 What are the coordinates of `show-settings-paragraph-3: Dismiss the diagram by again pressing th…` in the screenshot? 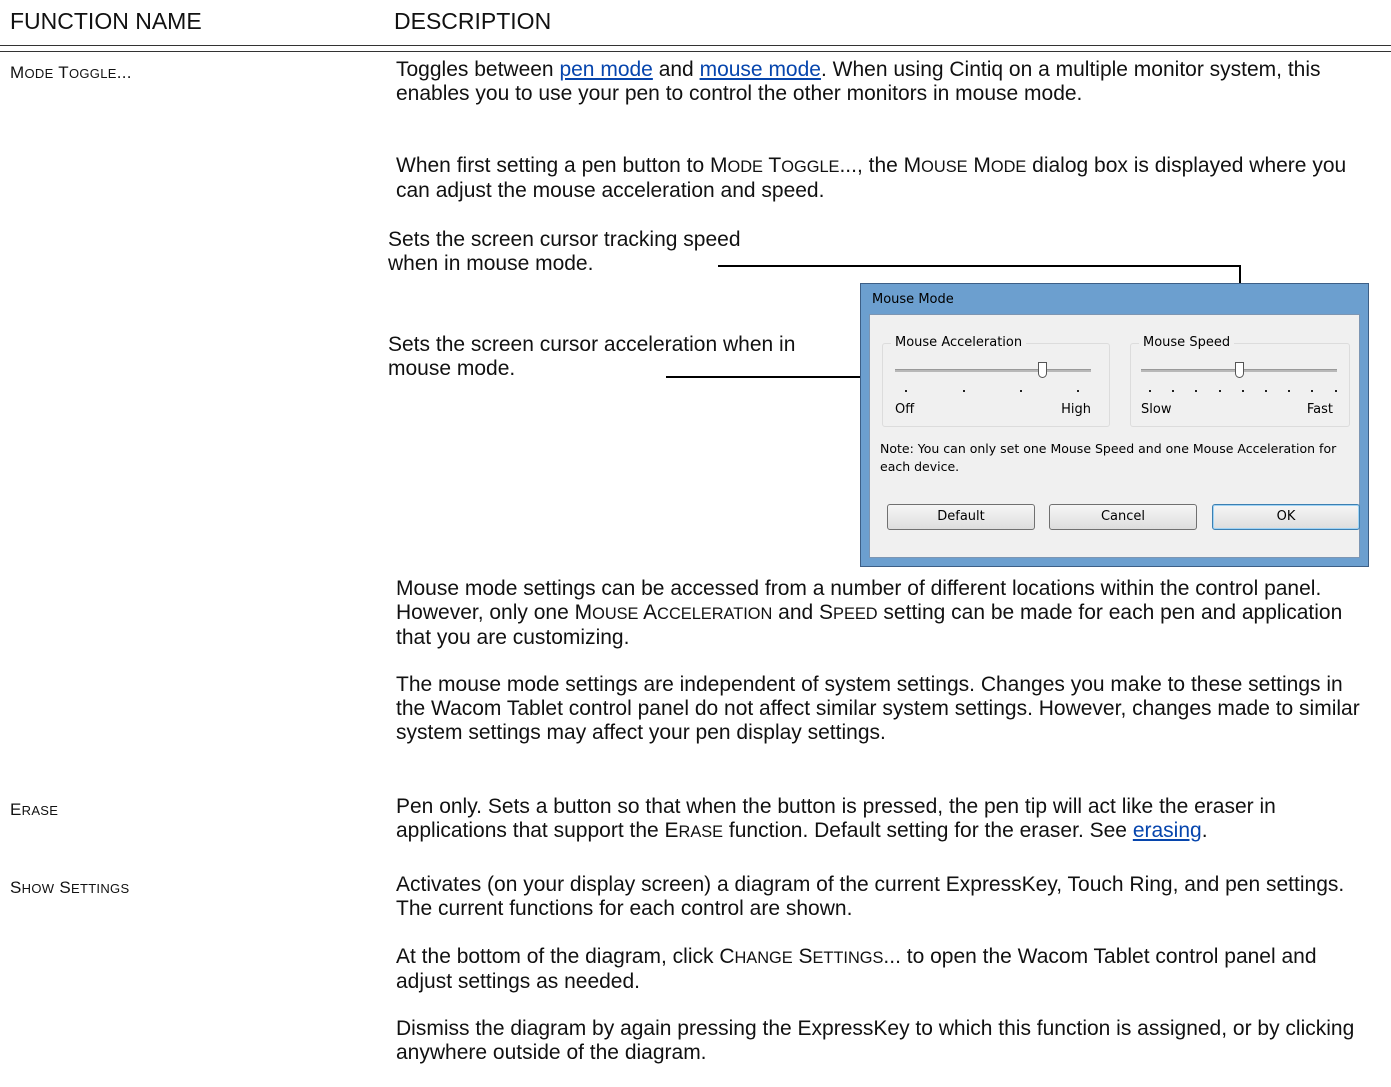 It's located at (875, 1040).